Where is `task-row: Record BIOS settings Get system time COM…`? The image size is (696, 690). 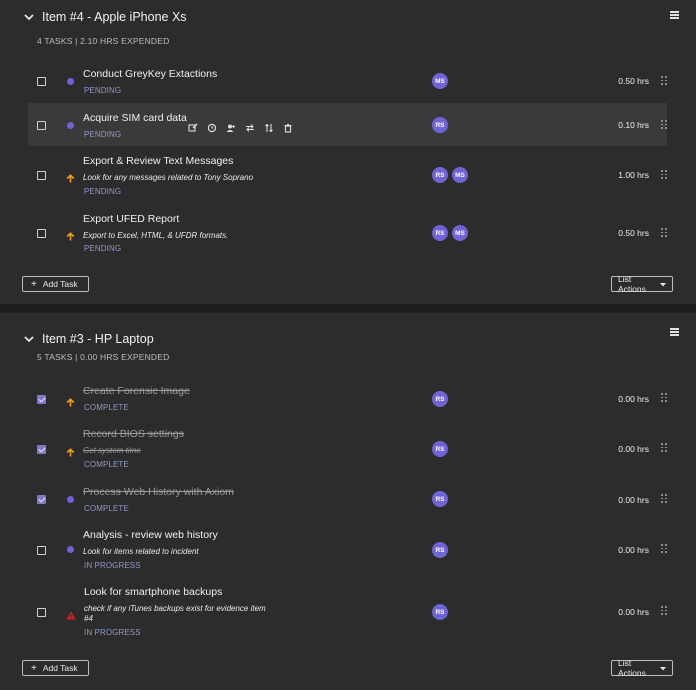
task-row: Record BIOS settings Get system time COM… is located at coordinates (347, 448).